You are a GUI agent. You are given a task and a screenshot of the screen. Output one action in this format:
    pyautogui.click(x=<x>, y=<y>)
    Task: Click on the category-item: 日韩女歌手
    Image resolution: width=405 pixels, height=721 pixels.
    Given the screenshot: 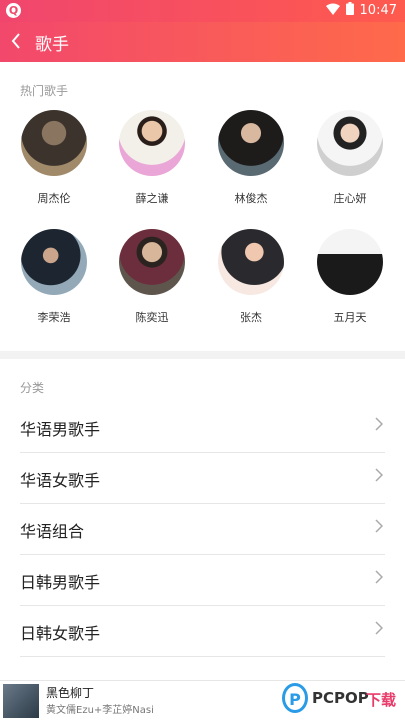 What is the action you would take?
    pyautogui.click(x=202, y=631)
    